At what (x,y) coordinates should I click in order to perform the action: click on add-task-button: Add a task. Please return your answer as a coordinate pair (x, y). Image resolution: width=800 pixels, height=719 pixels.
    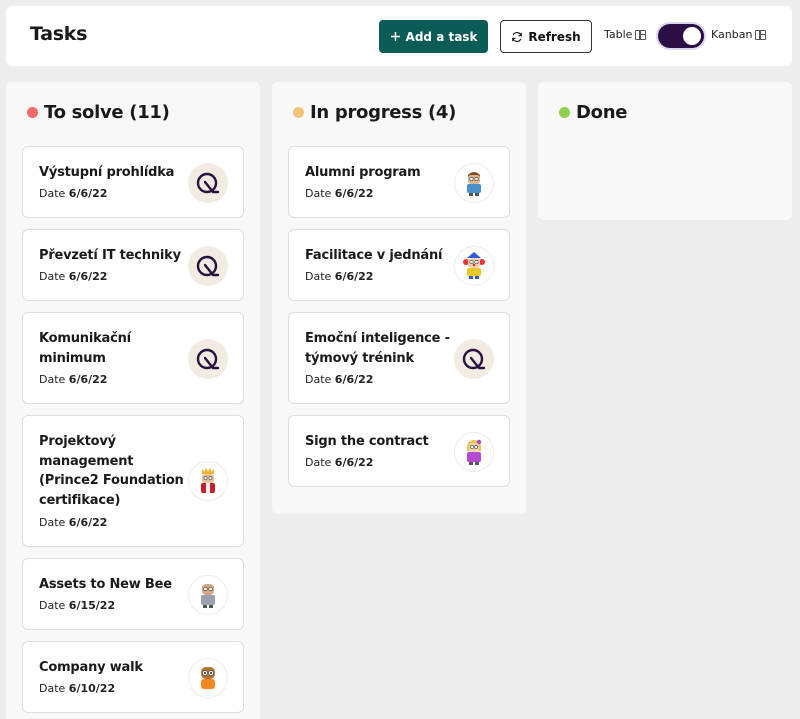
    Looking at the image, I should click on (433, 36).